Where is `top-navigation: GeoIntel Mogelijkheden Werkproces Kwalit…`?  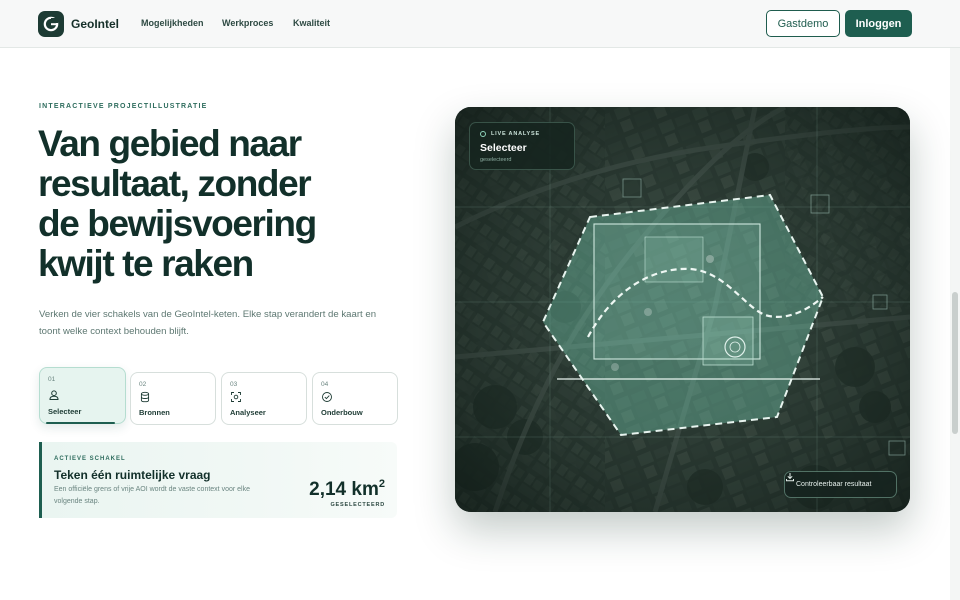
top-navigation: GeoIntel Mogelijkheden Werkproces Kwalit… is located at coordinates (480, 24).